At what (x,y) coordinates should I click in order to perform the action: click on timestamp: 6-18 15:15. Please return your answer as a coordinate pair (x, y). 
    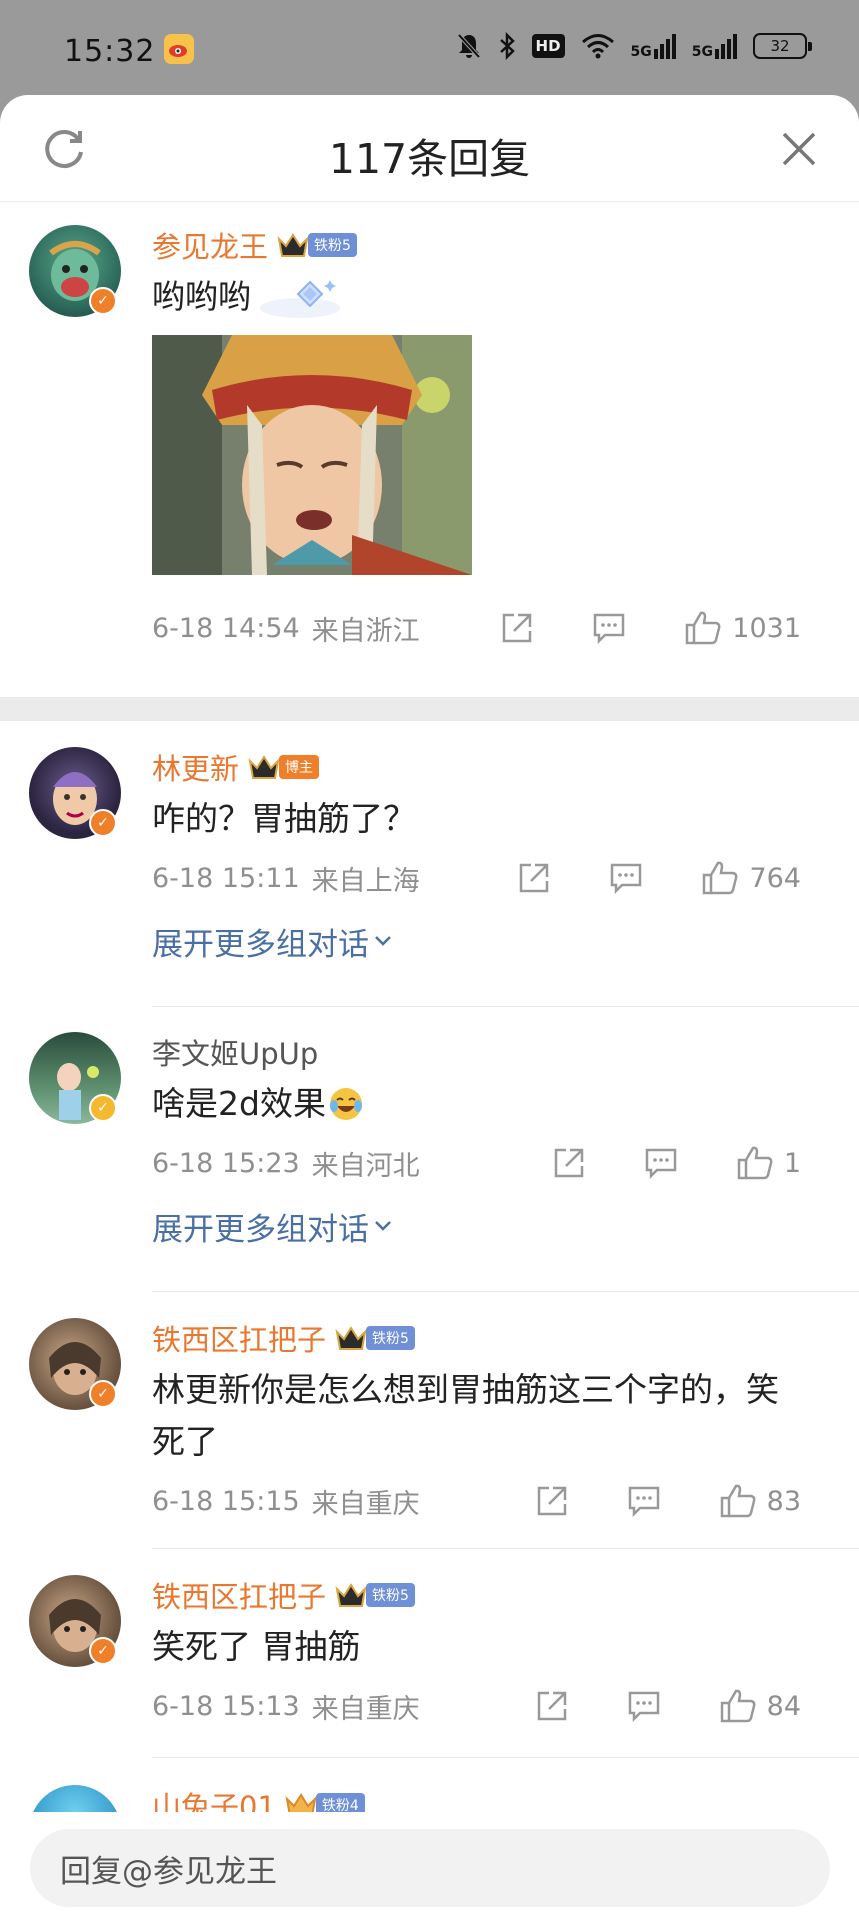
    Looking at the image, I should click on (226, 1501).